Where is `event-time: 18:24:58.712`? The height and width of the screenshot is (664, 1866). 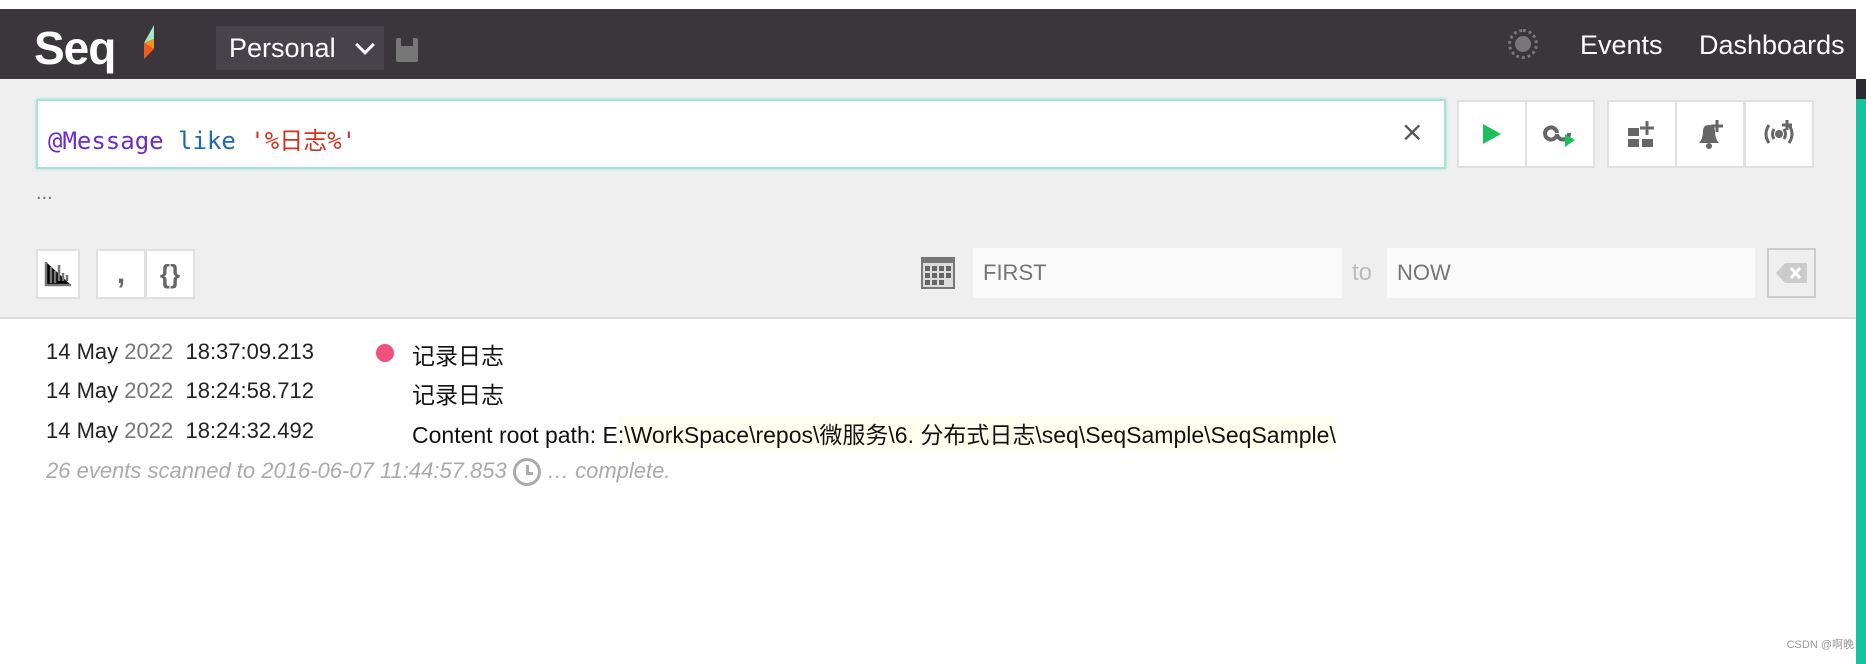 event-time: 18:24:58.712 is located at coordinates (249, 390).